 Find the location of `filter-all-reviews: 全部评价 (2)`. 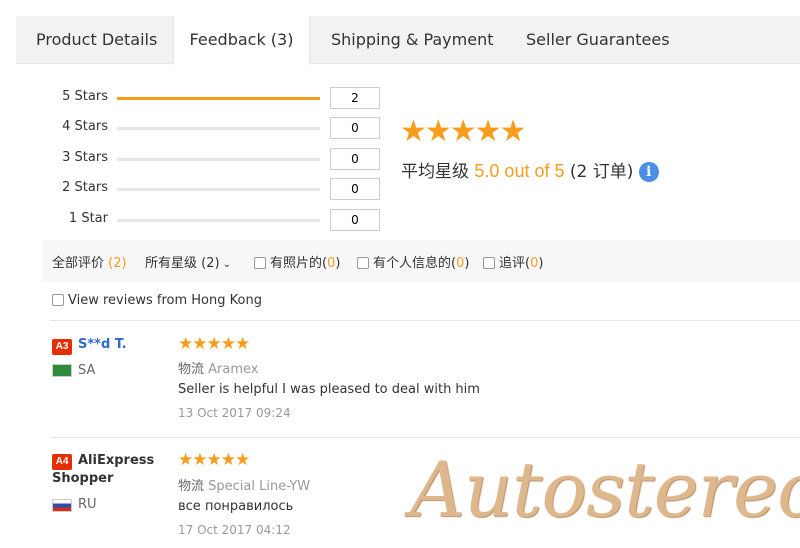

filter-all-reviews: 全部评价 (2) is located at coordinates (89, 261).